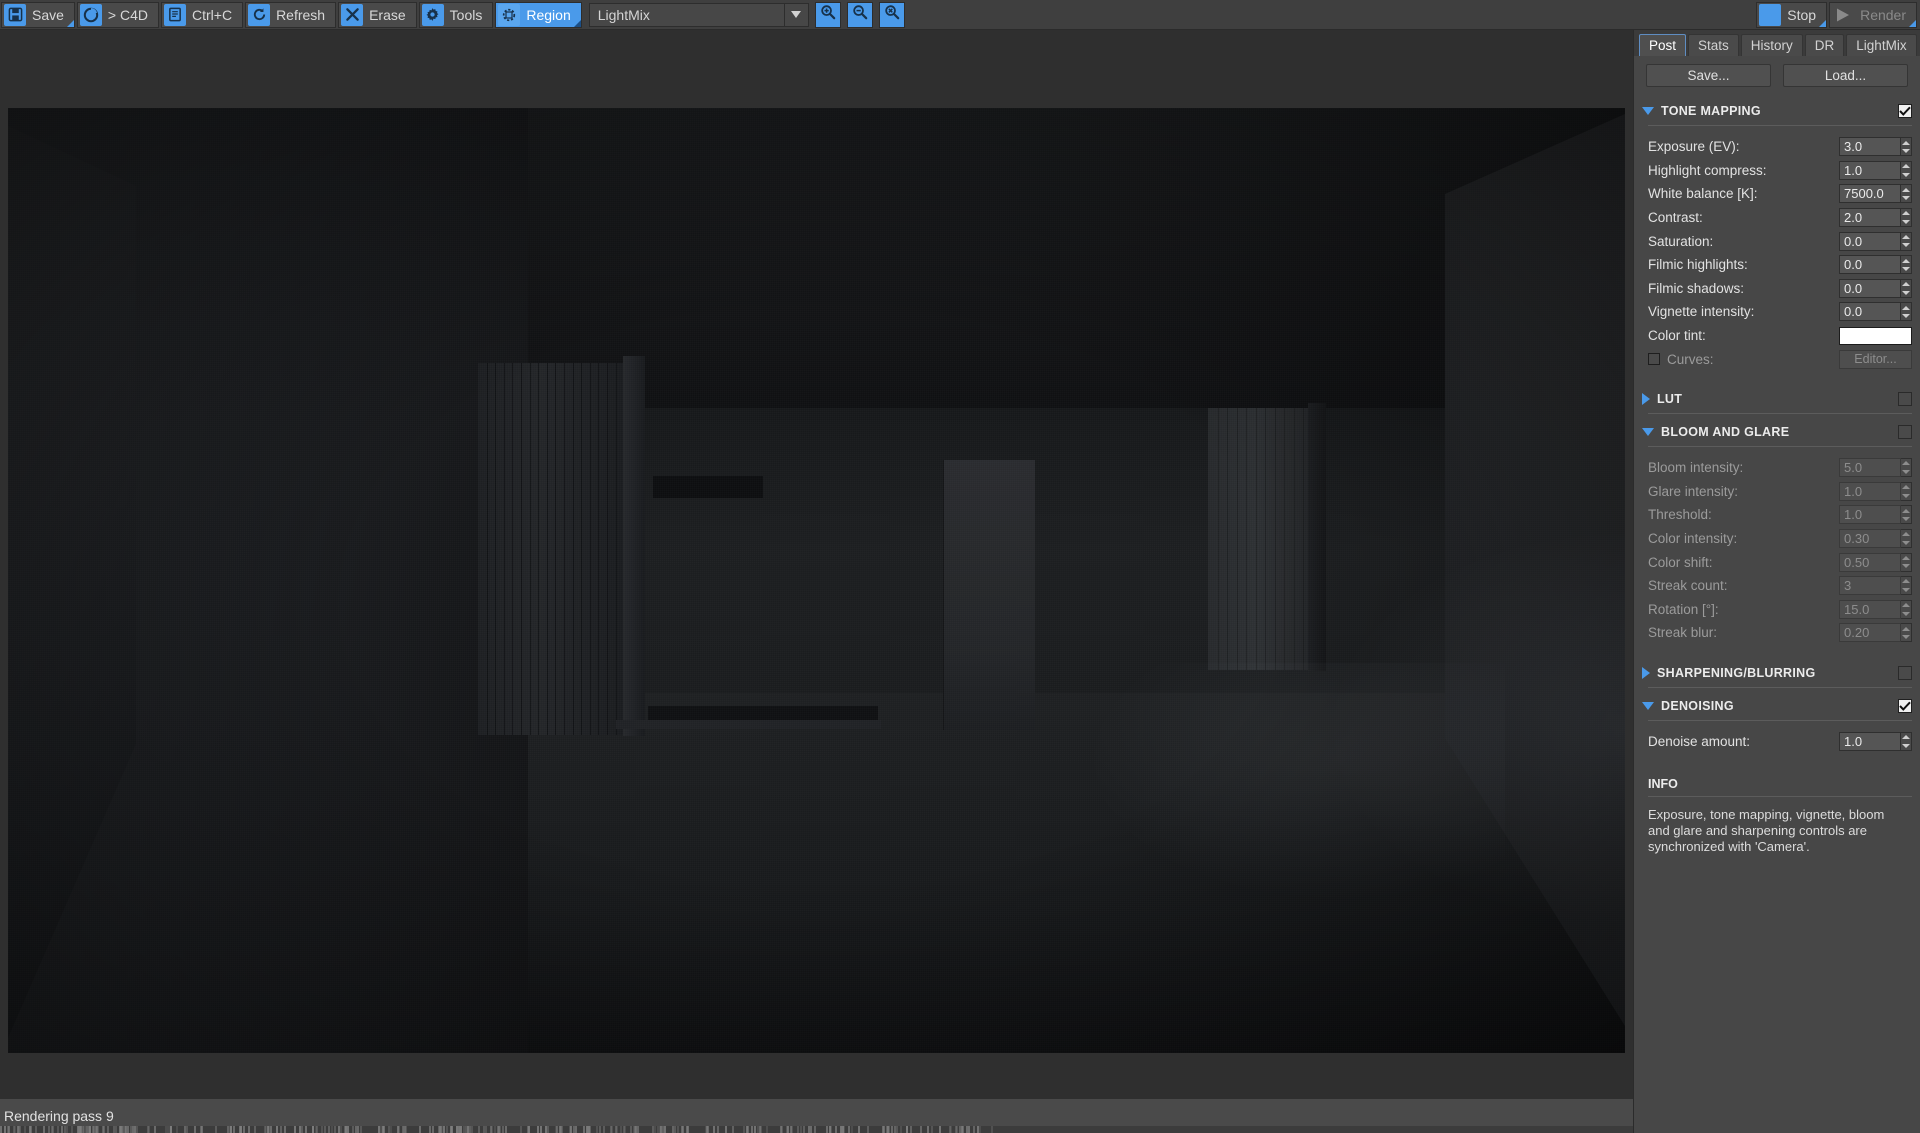 The width and height of the screenshot is (1920, 1133). I want to click on section-header-lut: LUT, so click(1777, 397).